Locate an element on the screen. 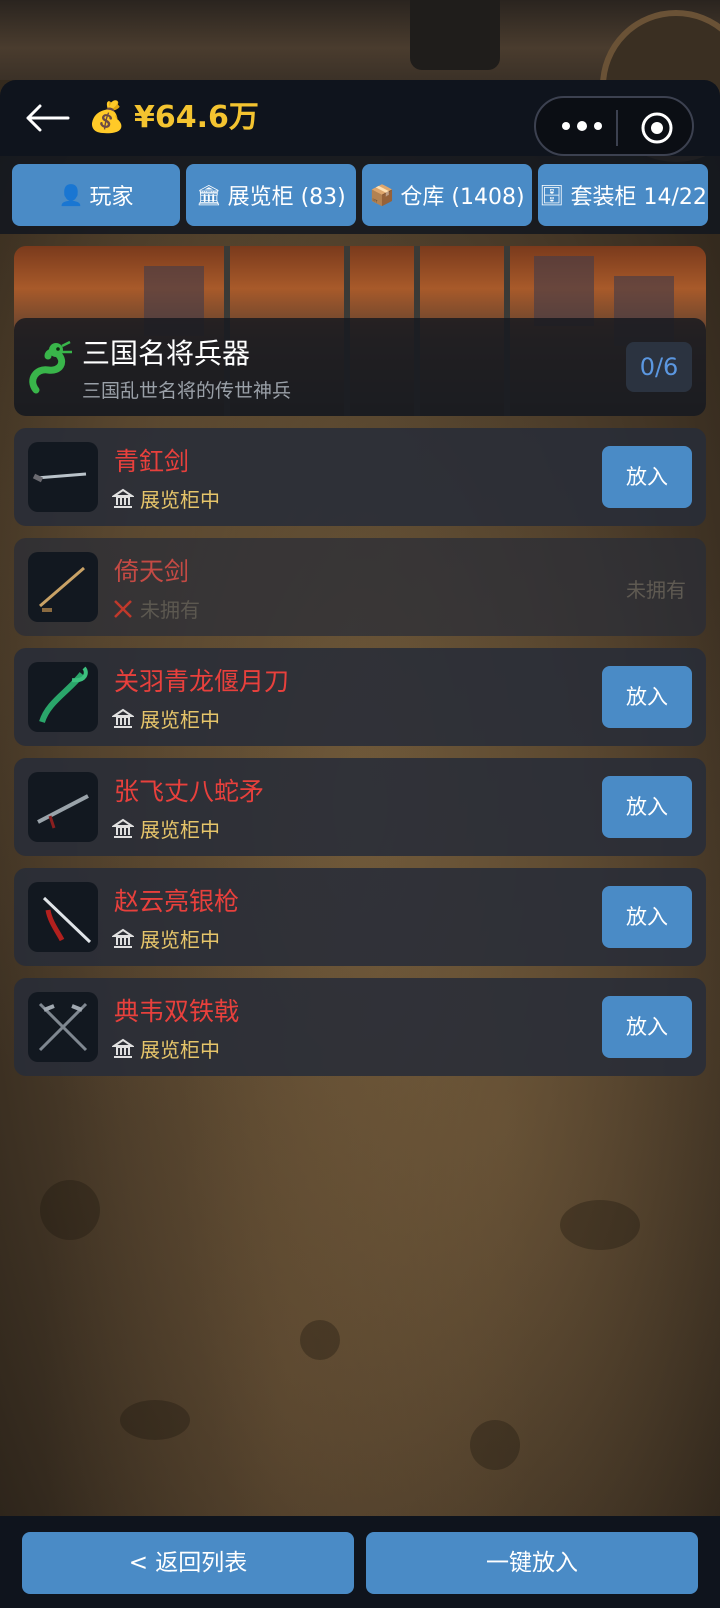 This screenshot has height=1608, width=720. collection-banner: 三国名将兵器 三国乱世名将的传世神兵 0/6 is located at coordinates (360, 331).